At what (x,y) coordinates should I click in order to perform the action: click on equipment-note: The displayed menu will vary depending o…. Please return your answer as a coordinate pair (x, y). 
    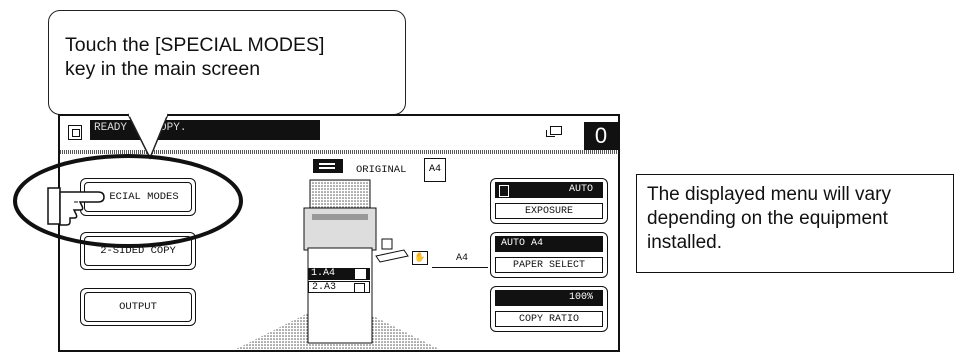
    Looking at the image, I should click on (795, 223).